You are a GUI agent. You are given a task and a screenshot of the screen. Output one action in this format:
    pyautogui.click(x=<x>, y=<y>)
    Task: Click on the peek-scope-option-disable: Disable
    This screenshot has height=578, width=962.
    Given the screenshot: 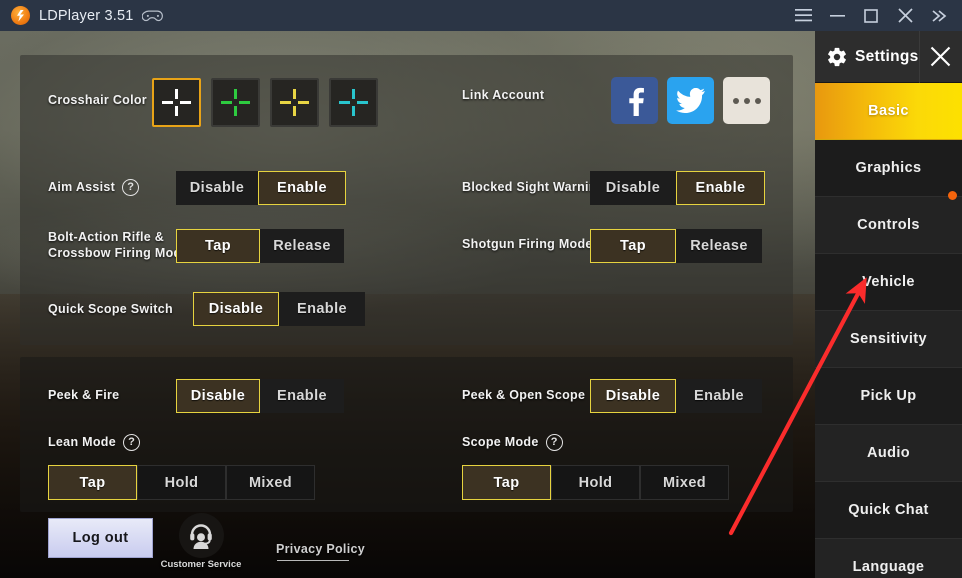 What is the action you would take?
    pyautogui.click(x=633, y=396)
    